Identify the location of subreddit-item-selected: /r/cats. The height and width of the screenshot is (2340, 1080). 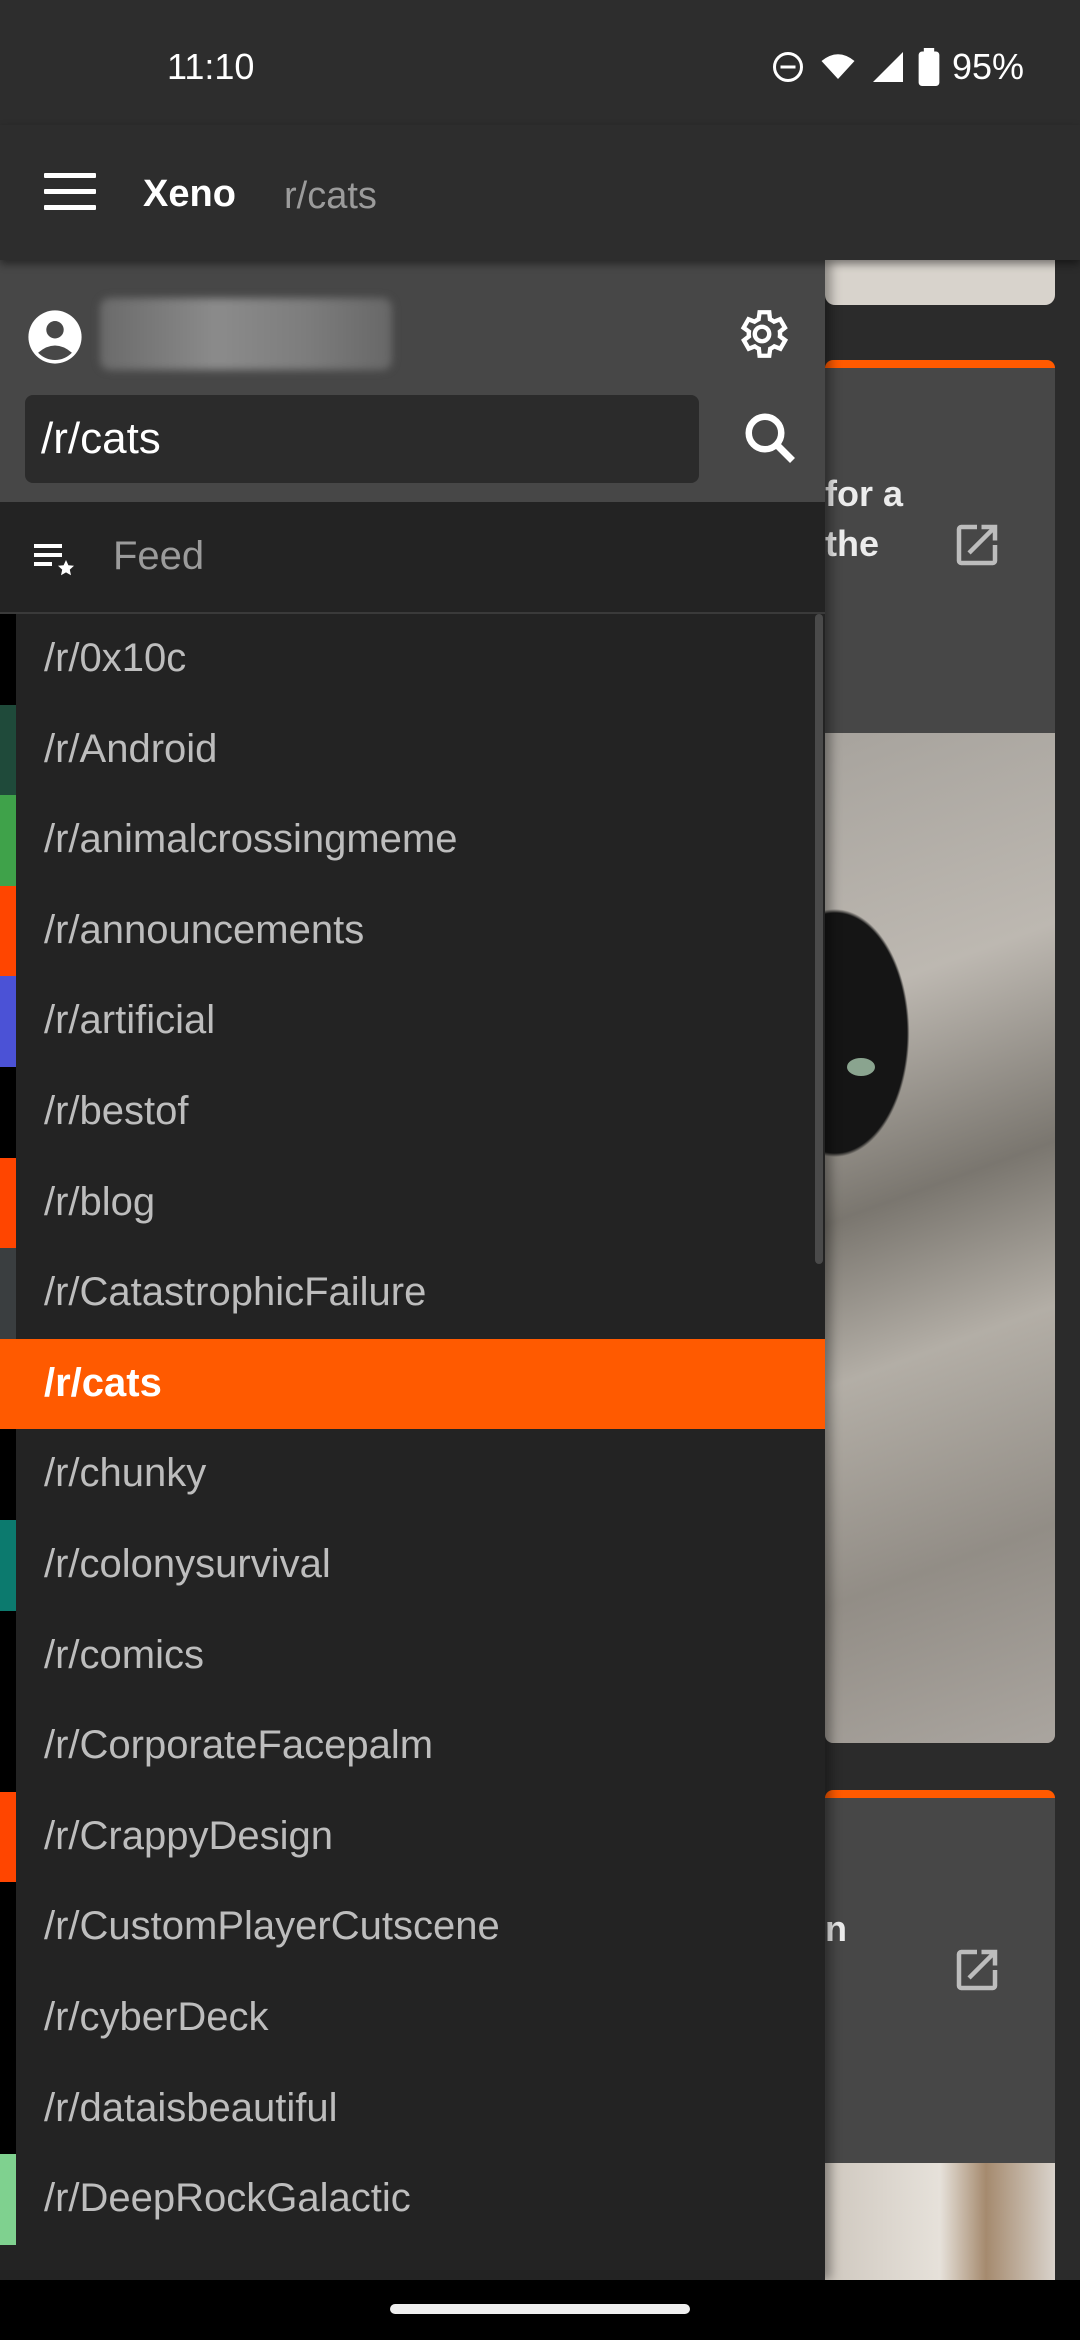
(412, 1384).